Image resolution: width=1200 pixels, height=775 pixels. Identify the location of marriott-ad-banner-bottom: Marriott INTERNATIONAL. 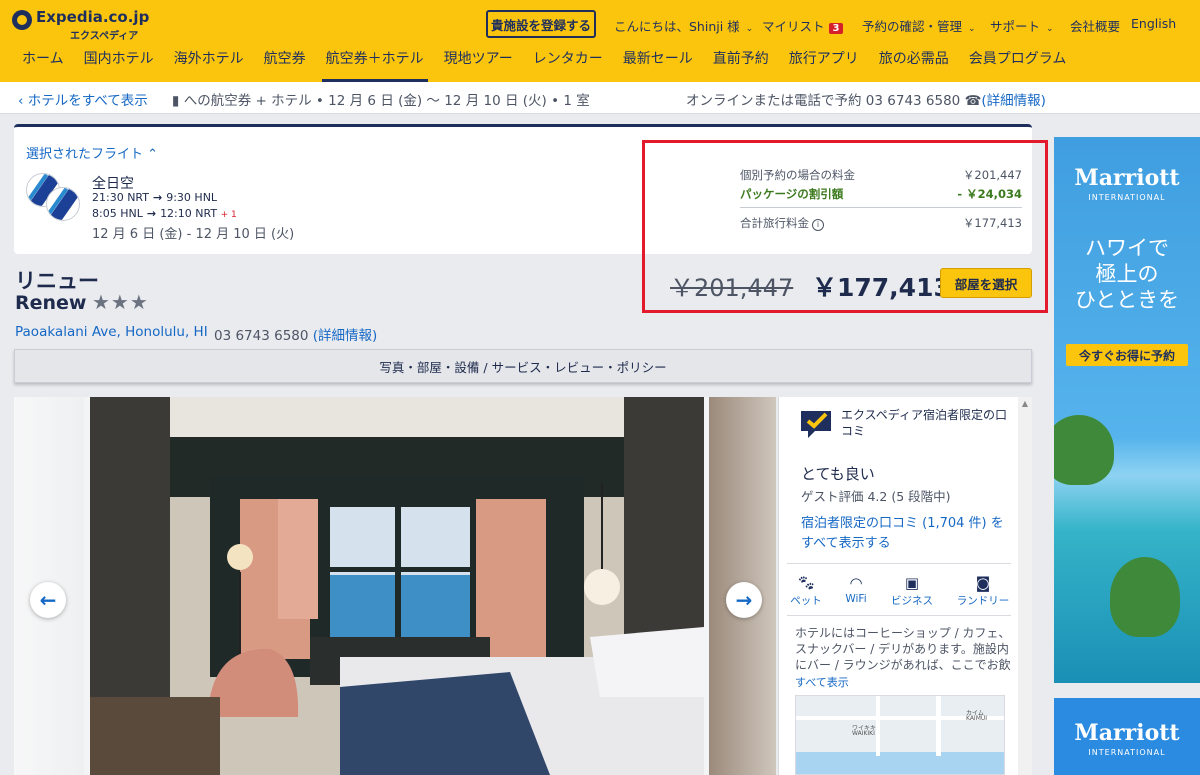
(1127, 736).